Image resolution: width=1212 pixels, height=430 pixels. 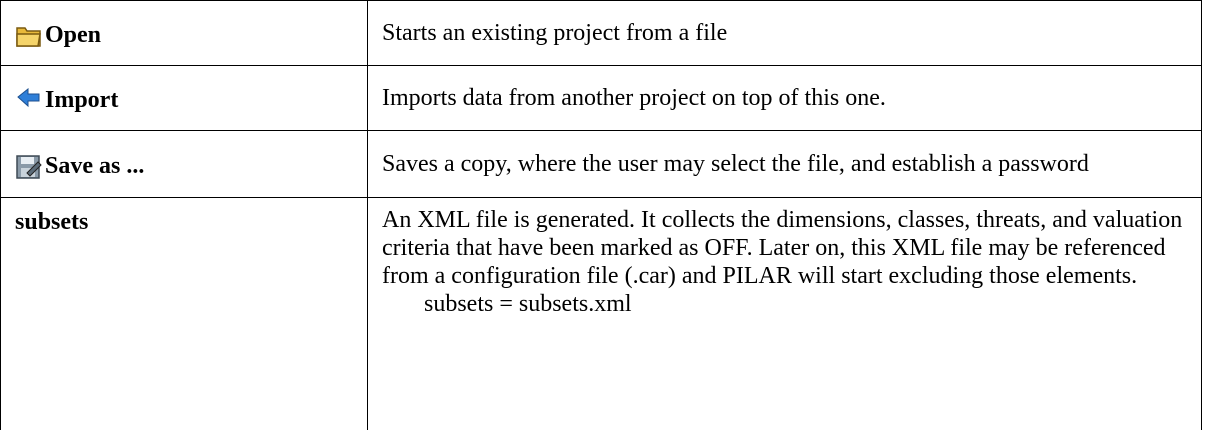 What do you see at coordinates (29, 167) in the screenshot?
I see `save-as-icon` at bounding box center [29, 167].